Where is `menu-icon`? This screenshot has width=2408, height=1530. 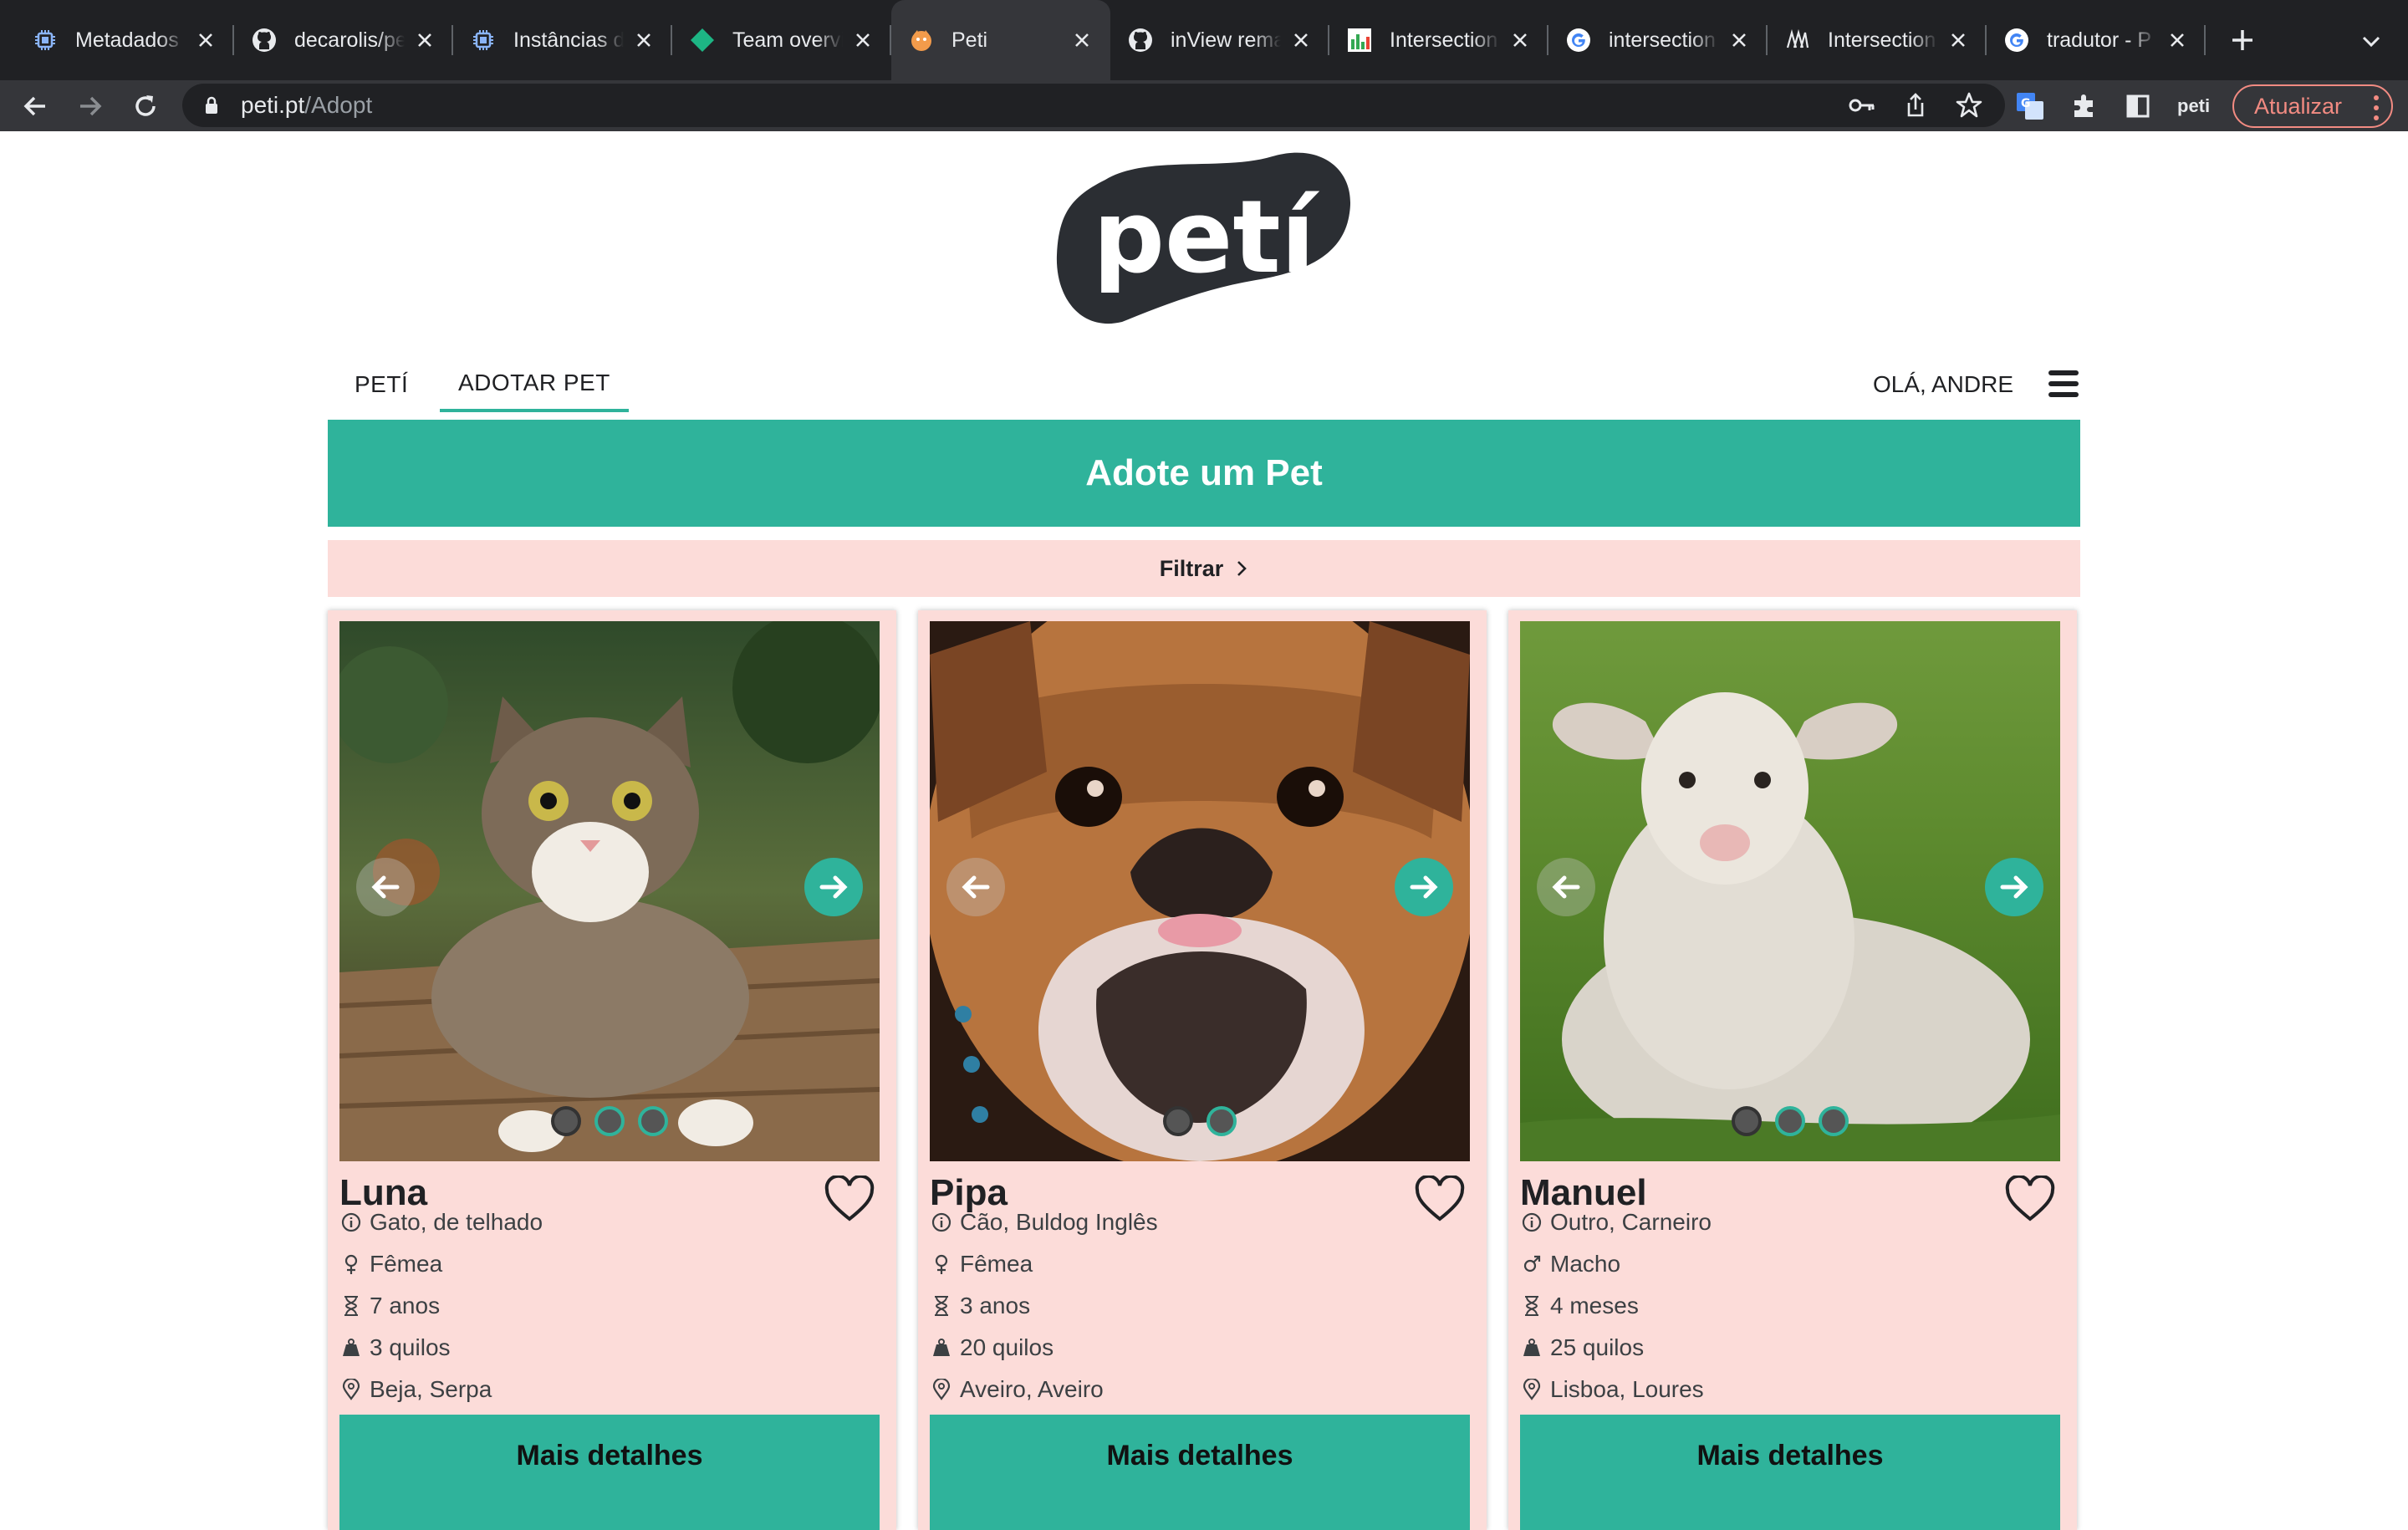 menu-icon is located at coordinates (2063, 383).